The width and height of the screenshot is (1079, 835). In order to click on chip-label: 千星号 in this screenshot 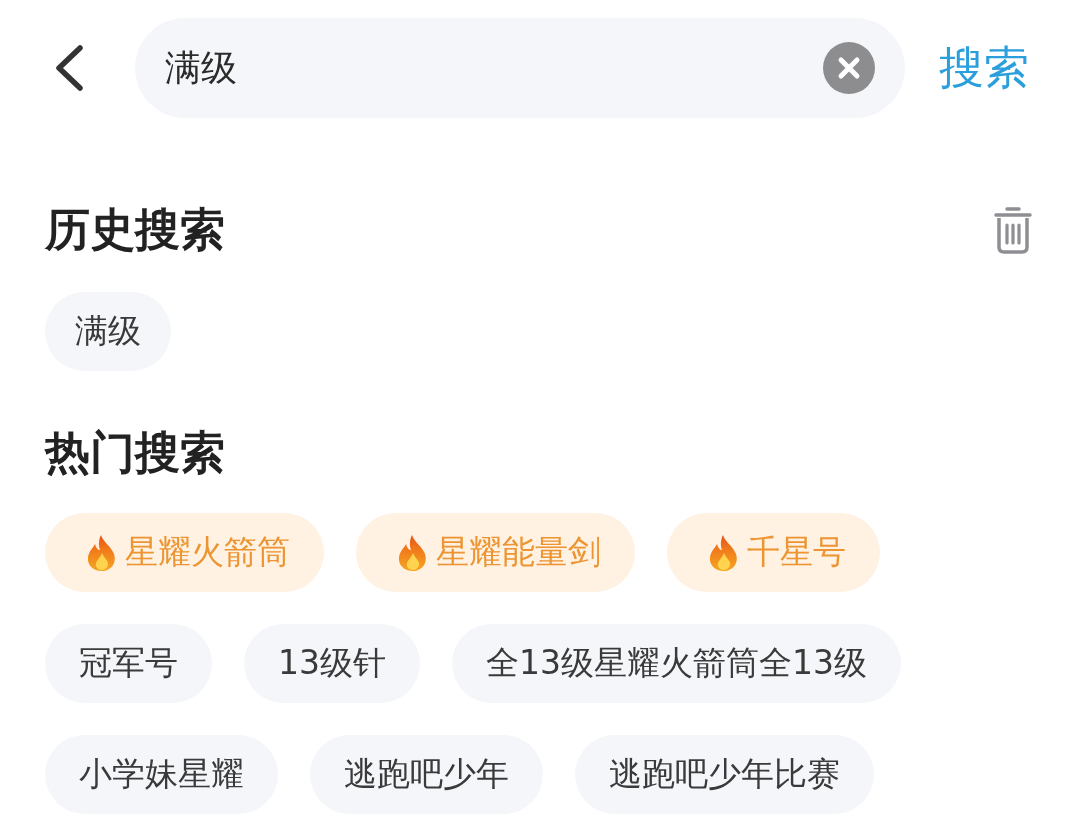, I will do `click(796, 552)`.